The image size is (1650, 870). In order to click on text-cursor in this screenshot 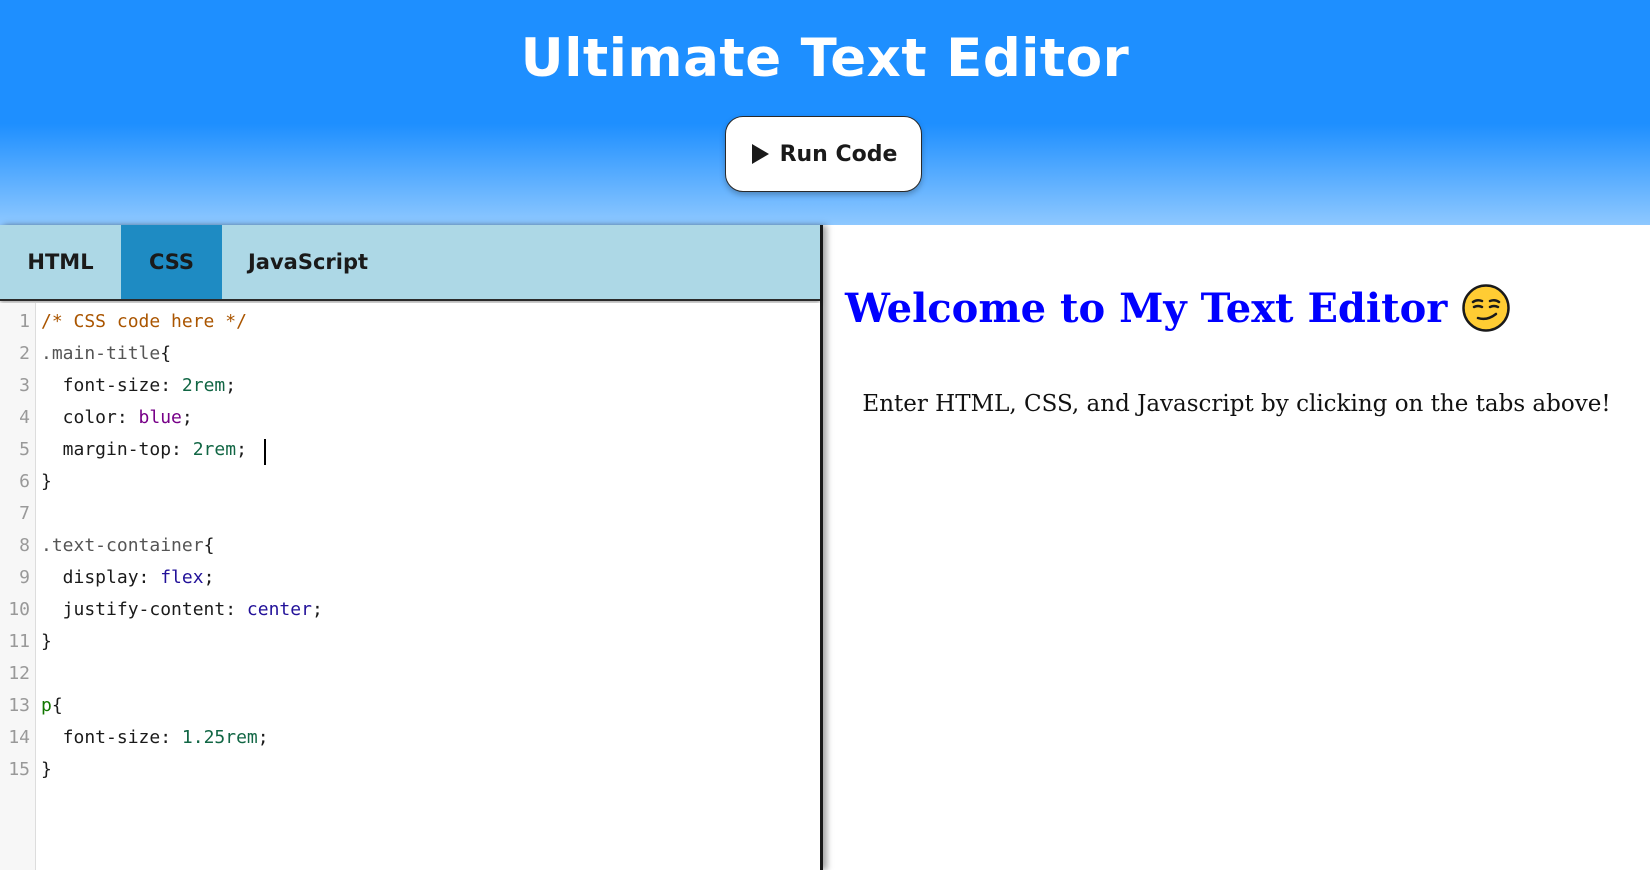, I will do `click(265, 452)`.